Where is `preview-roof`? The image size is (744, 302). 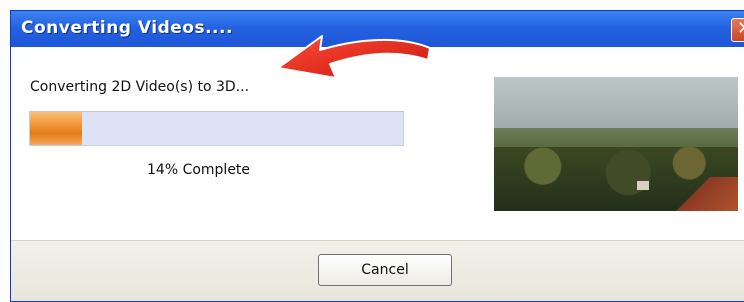 preview-roof is located at coordinates (703, 194).